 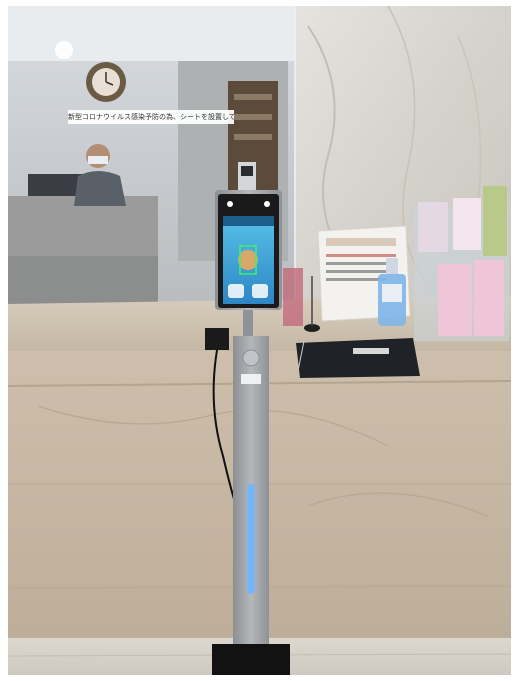 I want to click on display-face, so click(x=248, y=260).